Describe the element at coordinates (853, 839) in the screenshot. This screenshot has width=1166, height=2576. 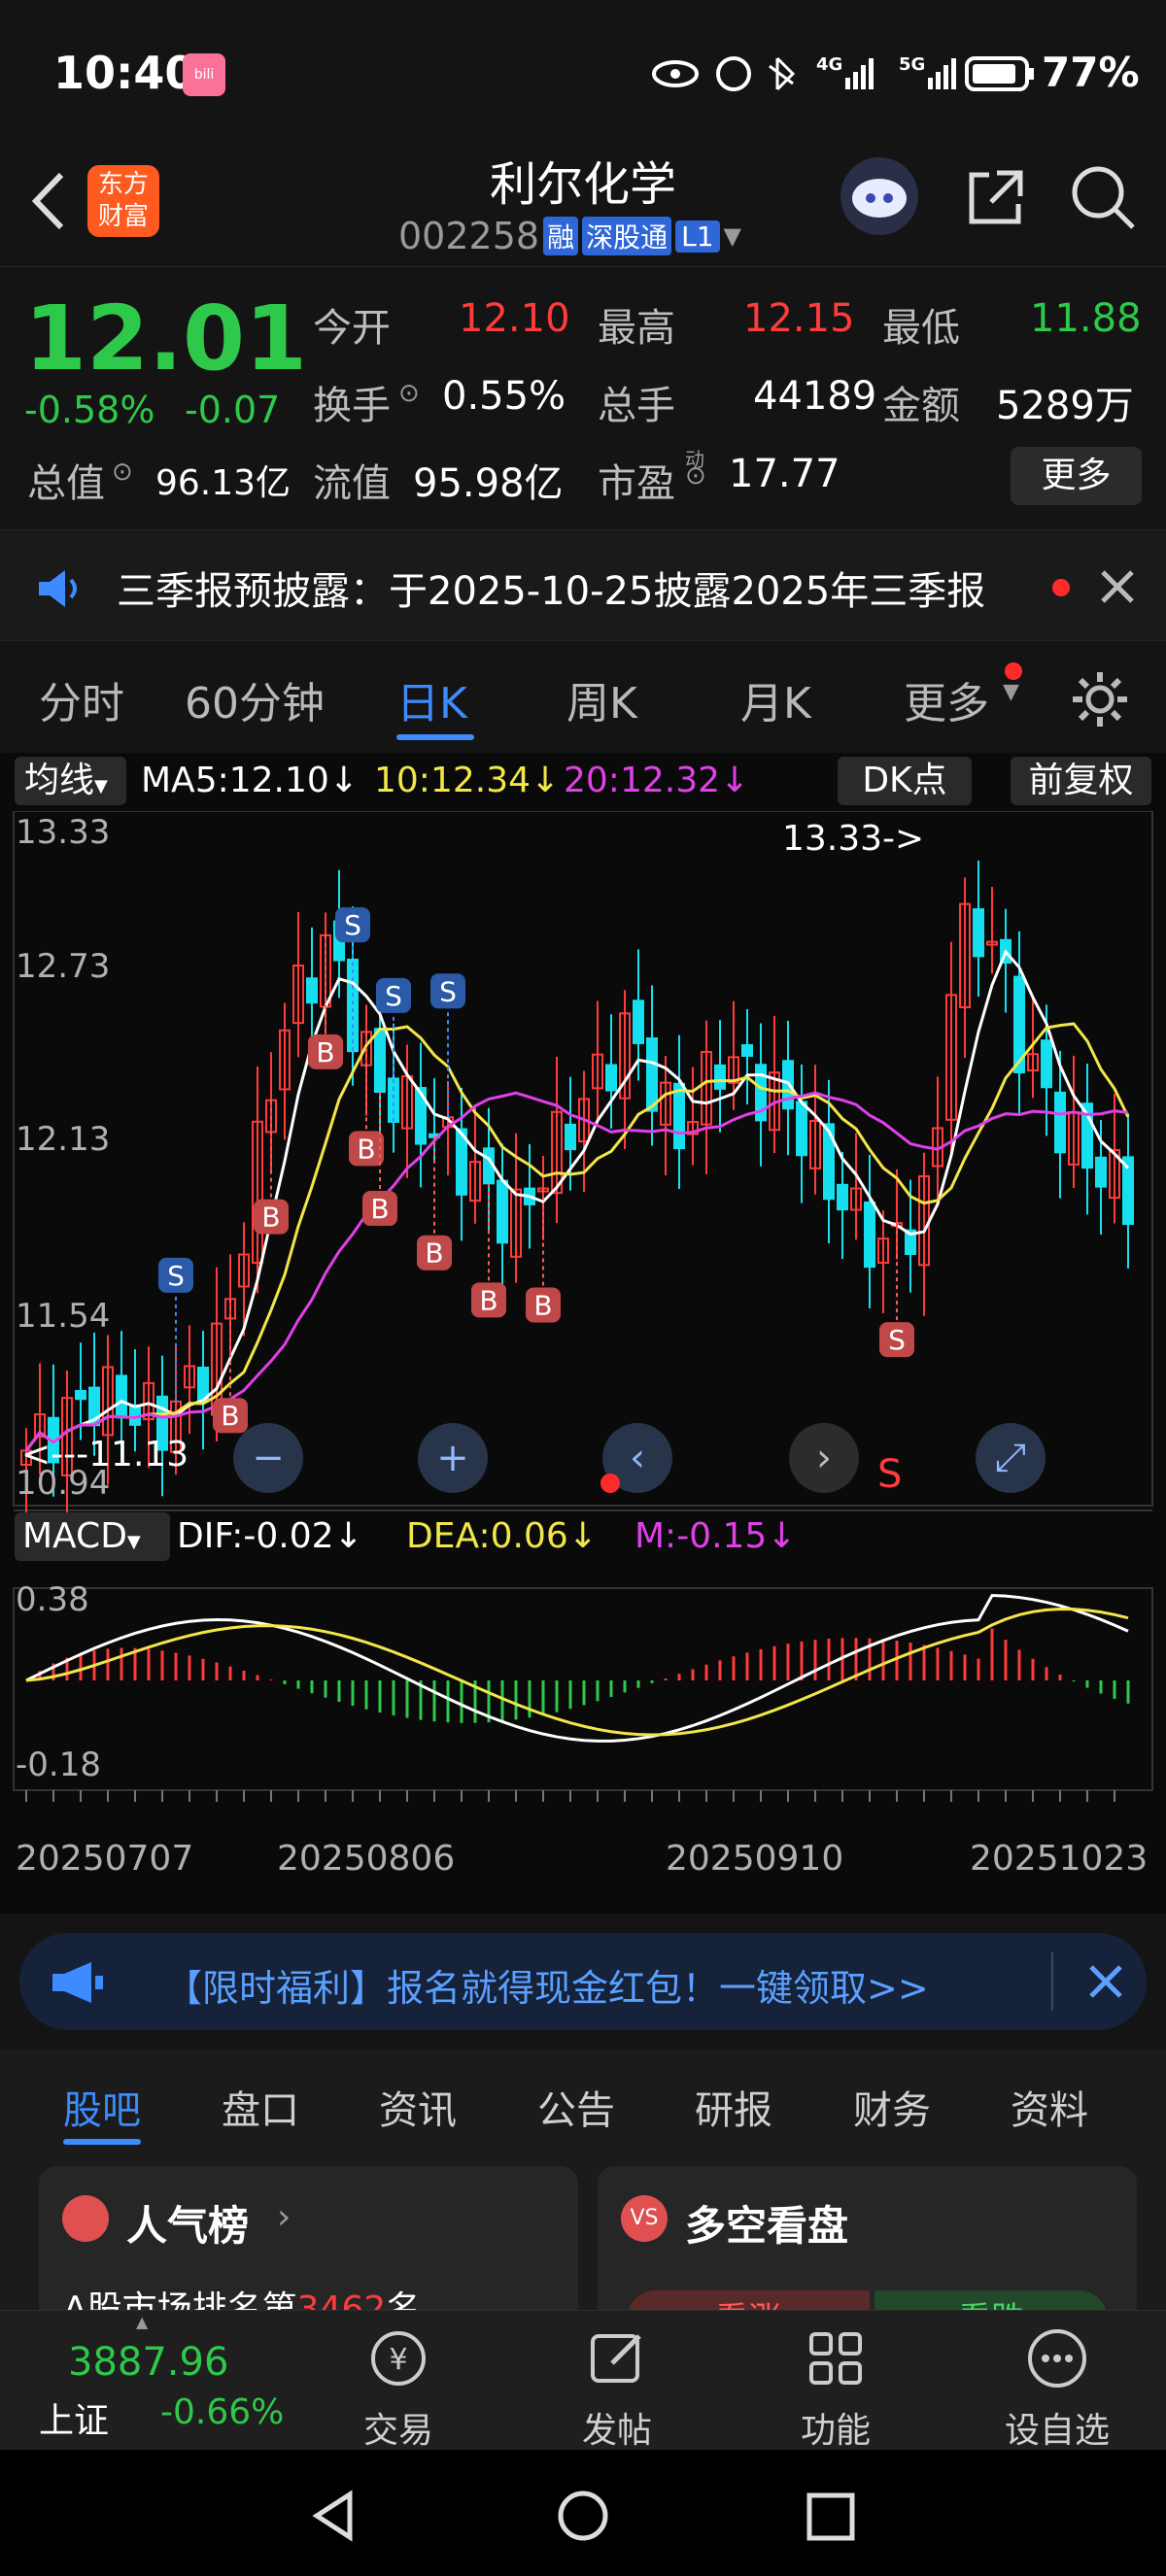
I see `max-price-label: 13.33->` at that location.